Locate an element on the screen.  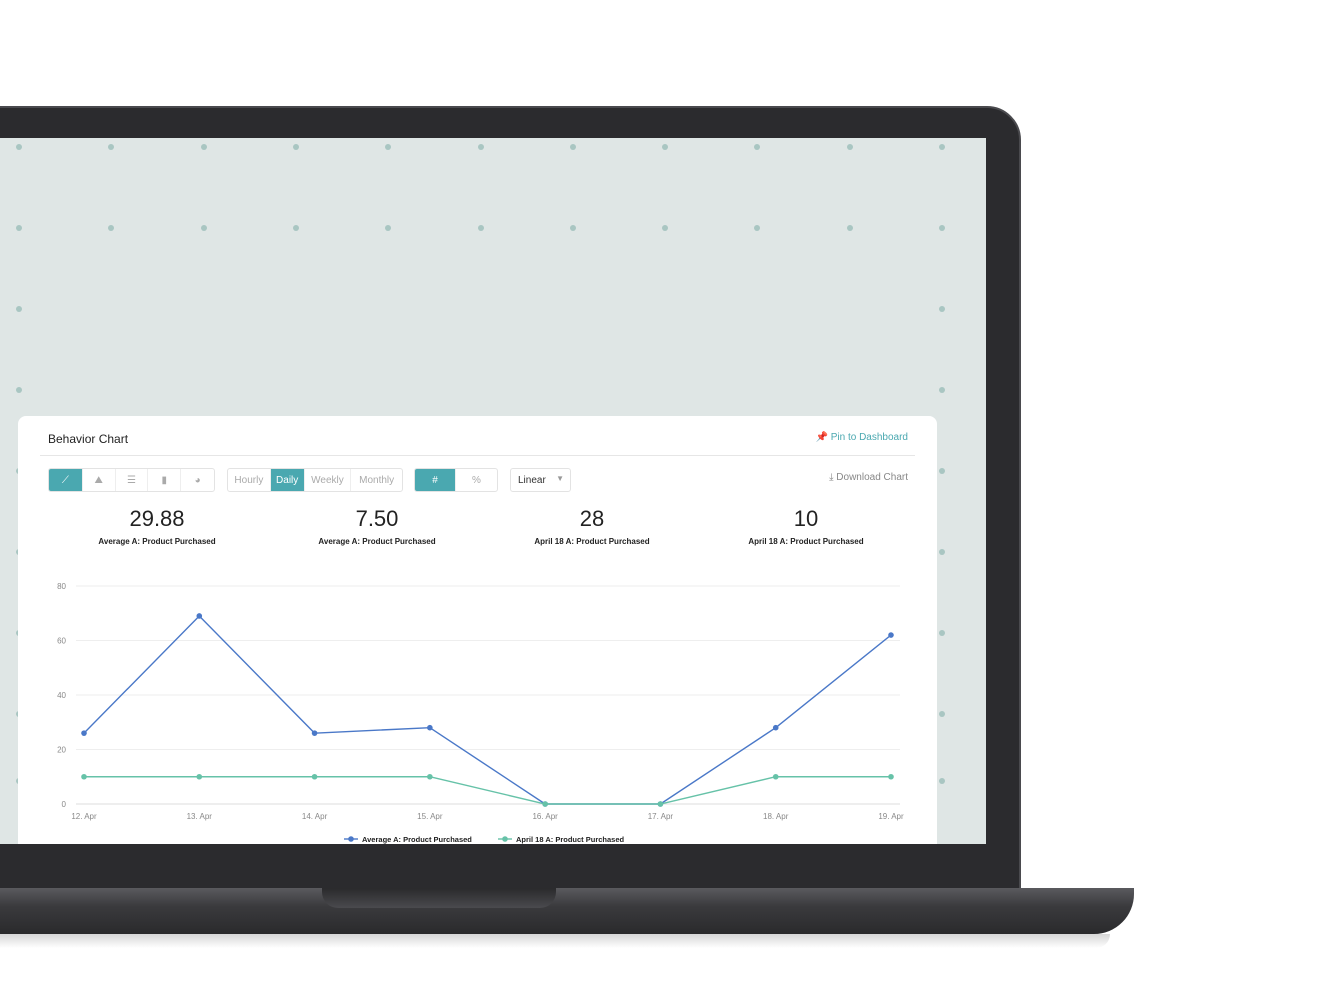
y-tick-label: 0 is located at coordinates (64, 804).